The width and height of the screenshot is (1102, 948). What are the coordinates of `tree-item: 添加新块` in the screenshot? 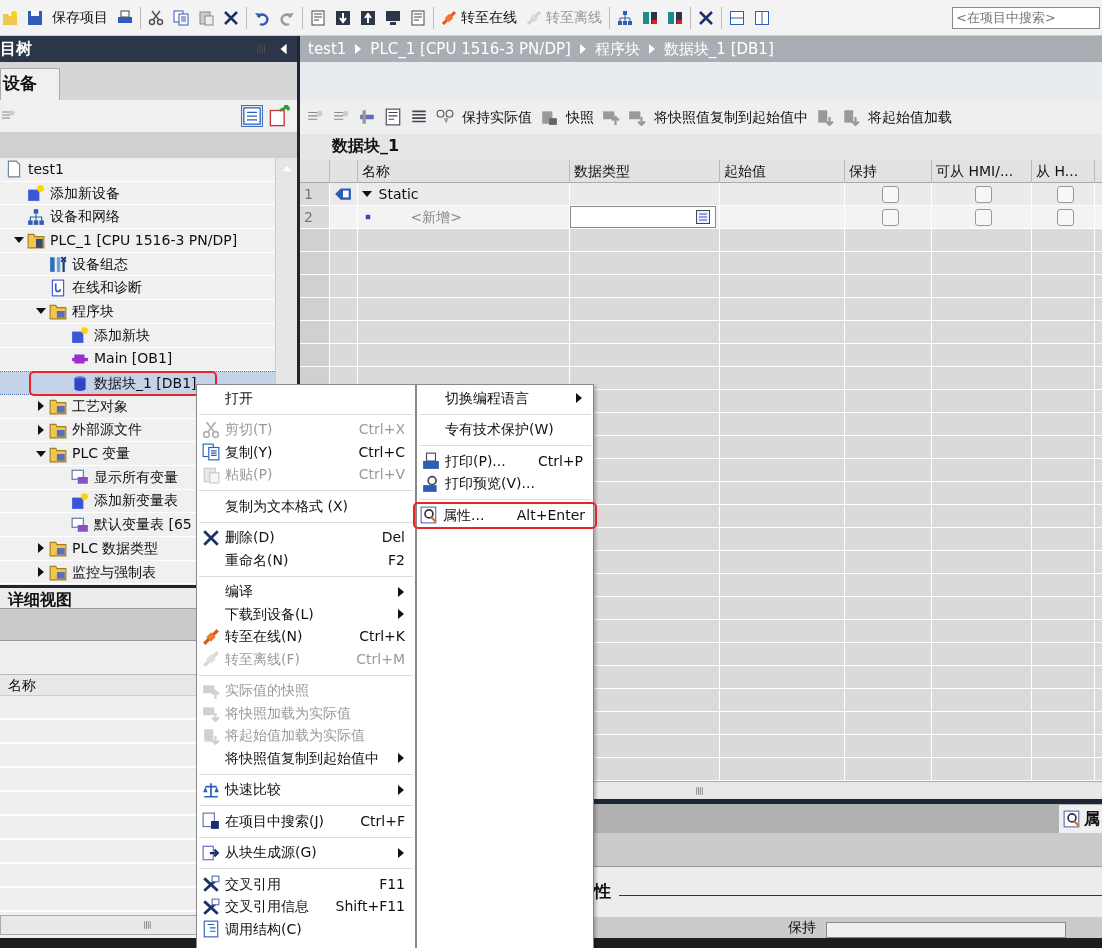 It's located at (137, 335).